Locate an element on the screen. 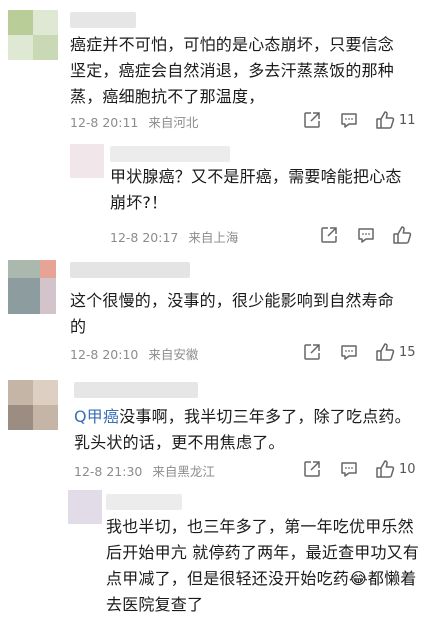 The image size is (431, 617). comment-body: 没事啊，我半切三年多了，除了吃点药。乳头状的话，更不用焦虑了。 is located at coordinates (242, 429).